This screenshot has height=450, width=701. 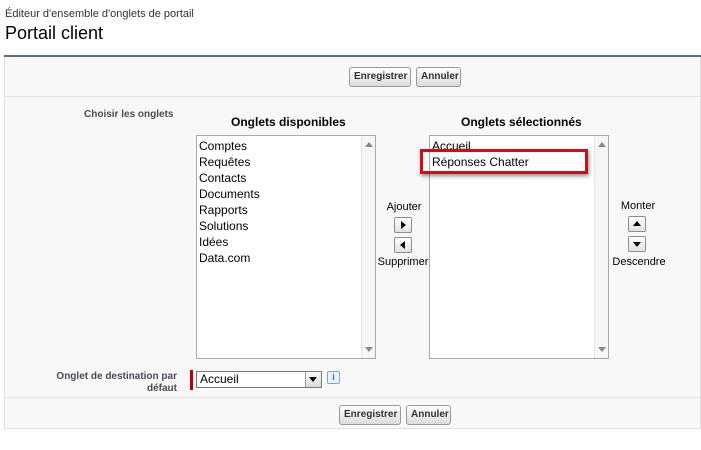 I want to click on highlight-annotation, so click(x=504, y=161).